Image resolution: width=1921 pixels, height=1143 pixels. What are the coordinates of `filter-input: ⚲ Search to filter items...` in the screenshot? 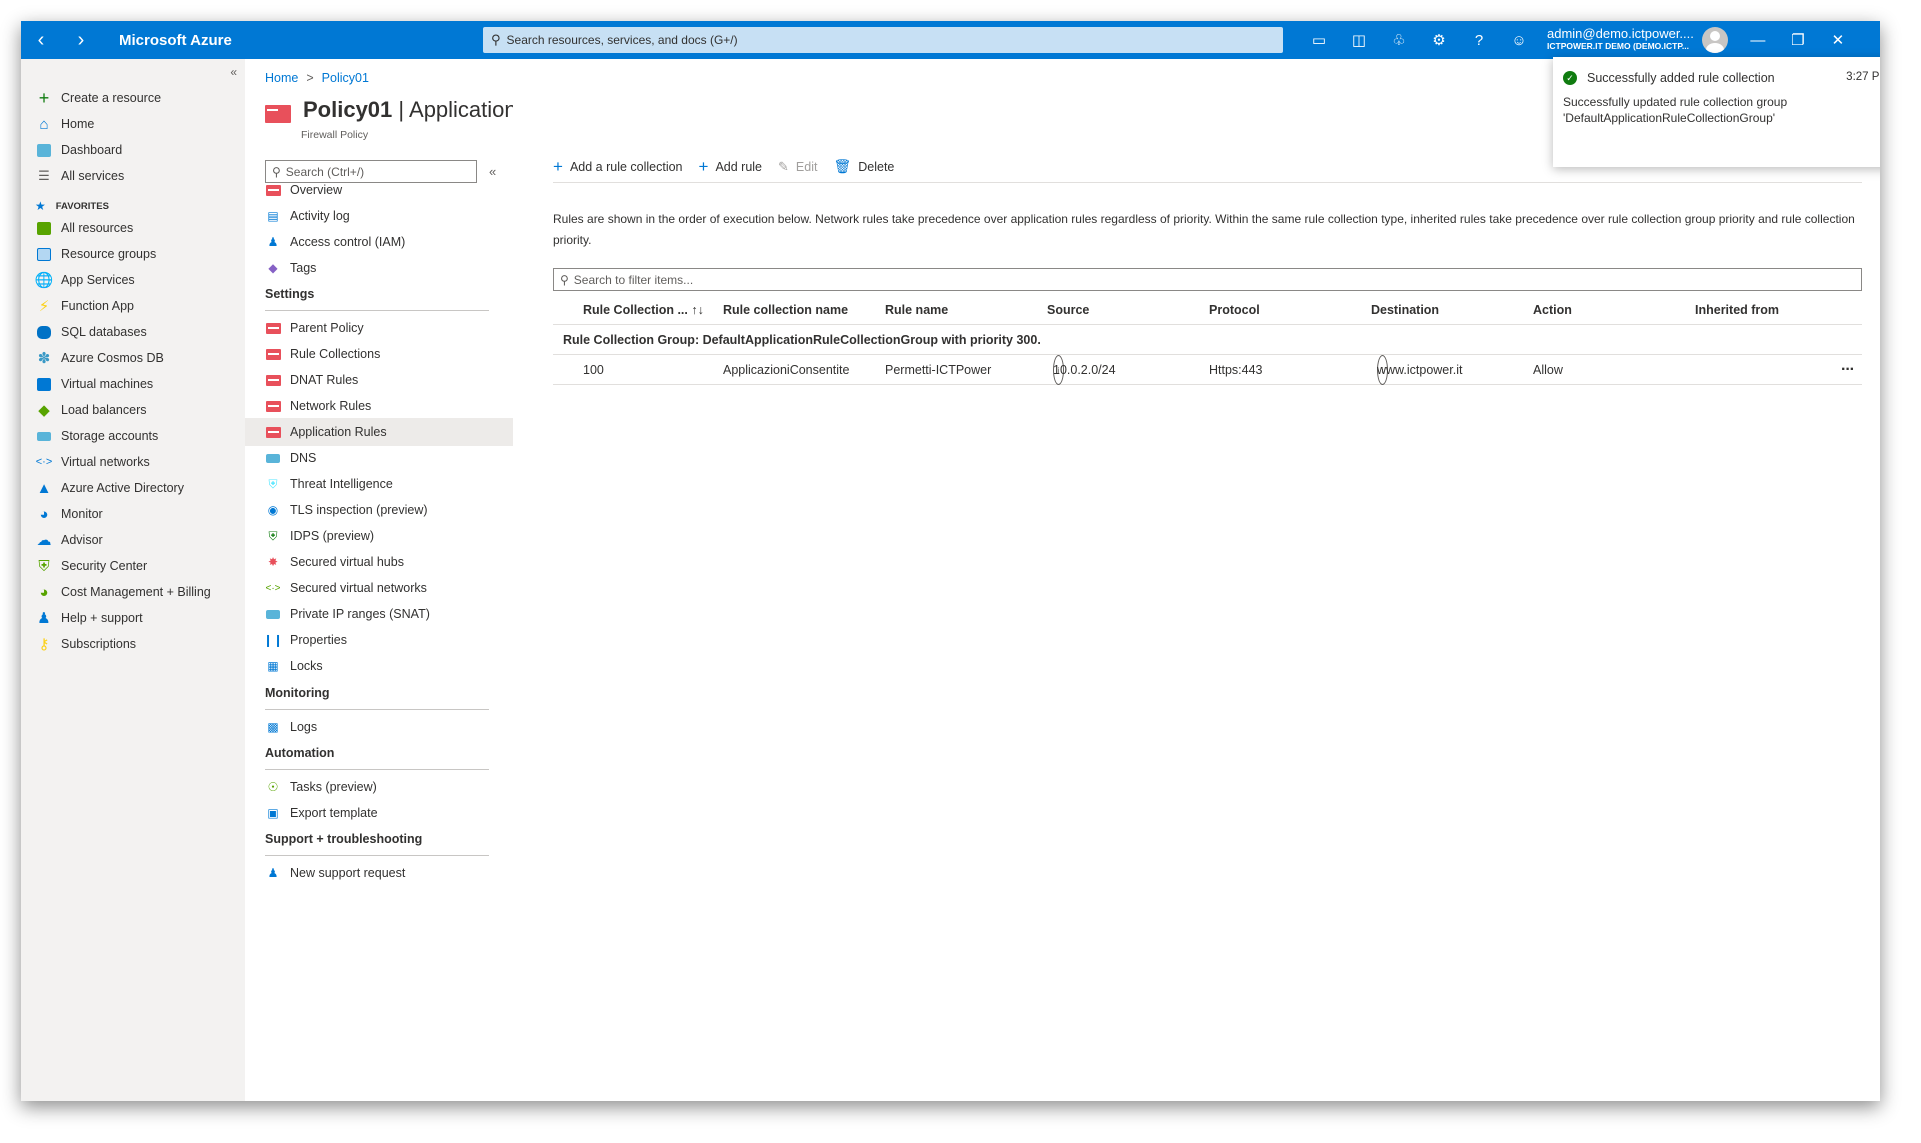 It's located at (1207, 279).